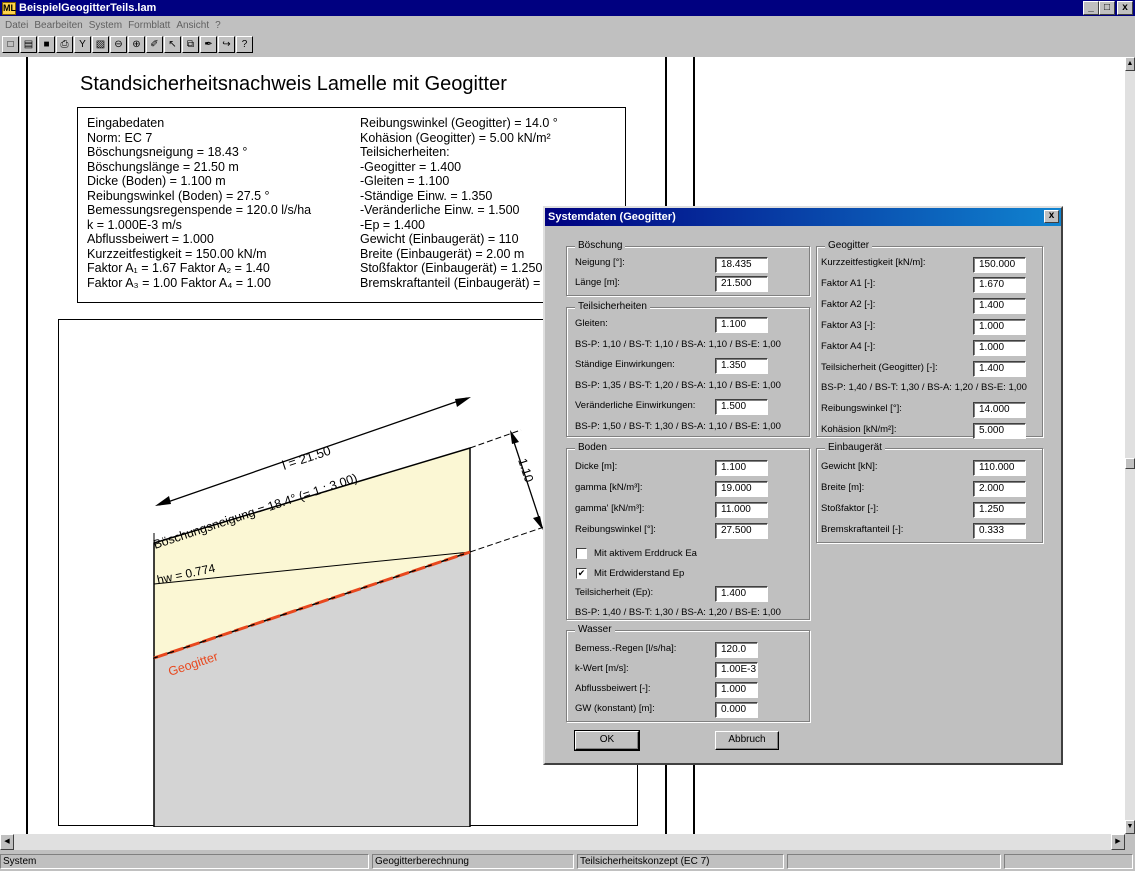 This screenshot has height=871, width=1135. What do you see at coordinates (803, 217) in the screenshot?
I see `dialog-titlebar: Systemdaten (Geogitter) x` at bounding box center [803, 217].